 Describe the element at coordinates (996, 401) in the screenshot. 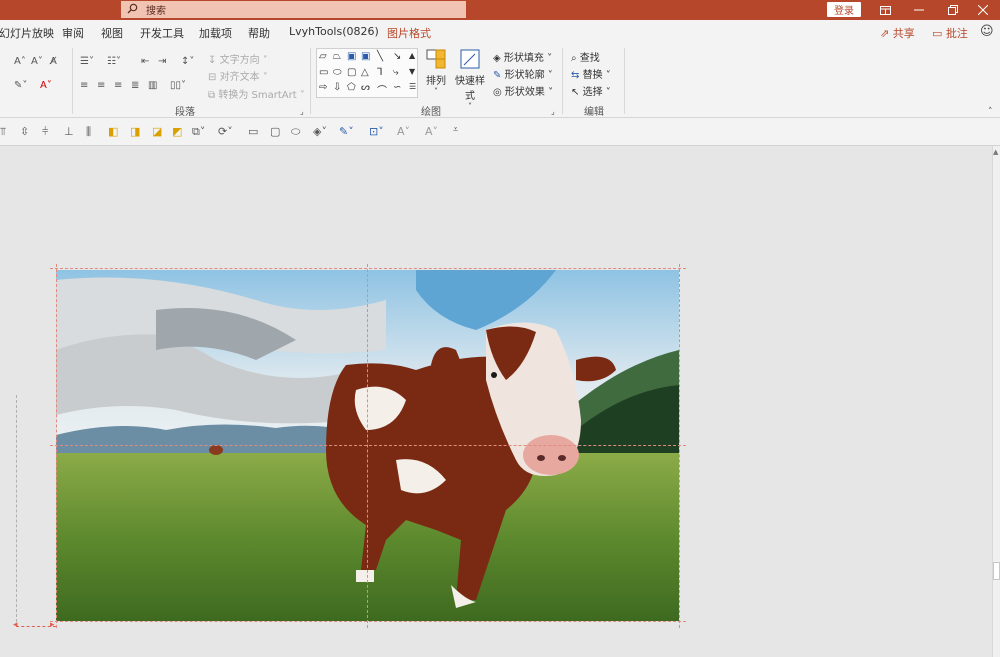

I see `vertical-scrollbar: ▲` at that location.